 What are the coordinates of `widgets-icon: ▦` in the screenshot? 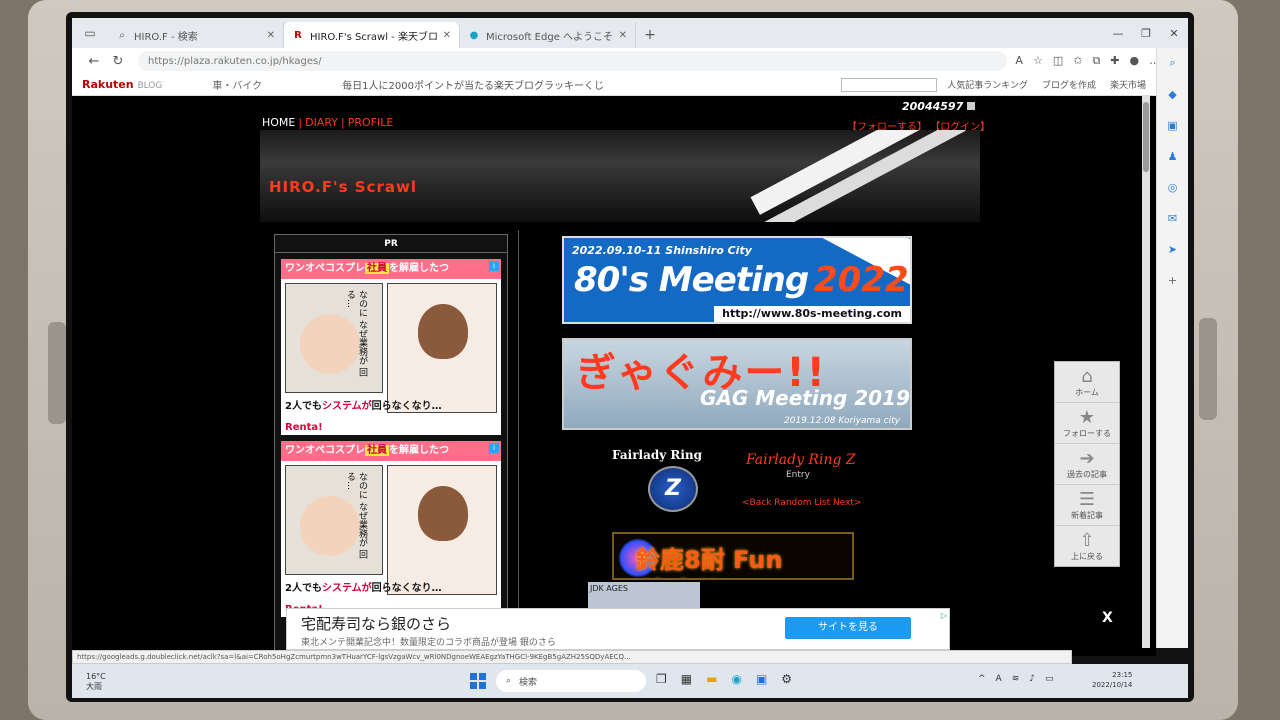 It's located at (686, 679).